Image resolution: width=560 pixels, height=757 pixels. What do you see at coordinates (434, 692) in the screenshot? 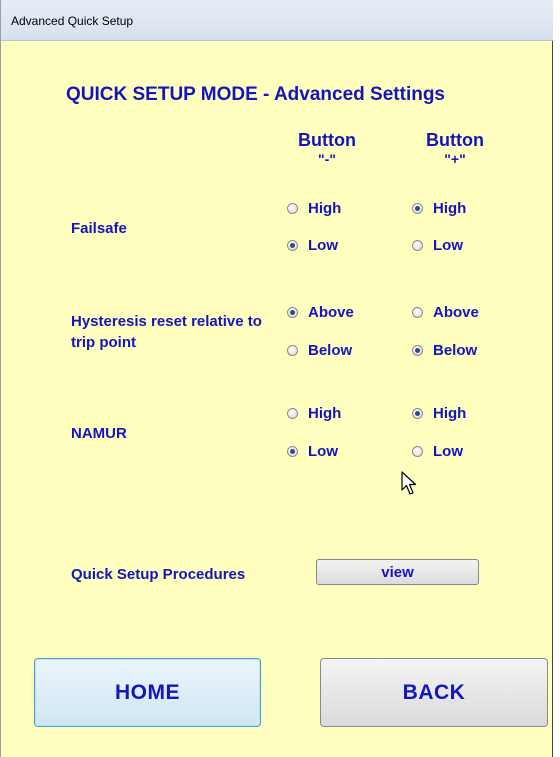
I see `back-button: BACK` at bounding box center [434, 692].